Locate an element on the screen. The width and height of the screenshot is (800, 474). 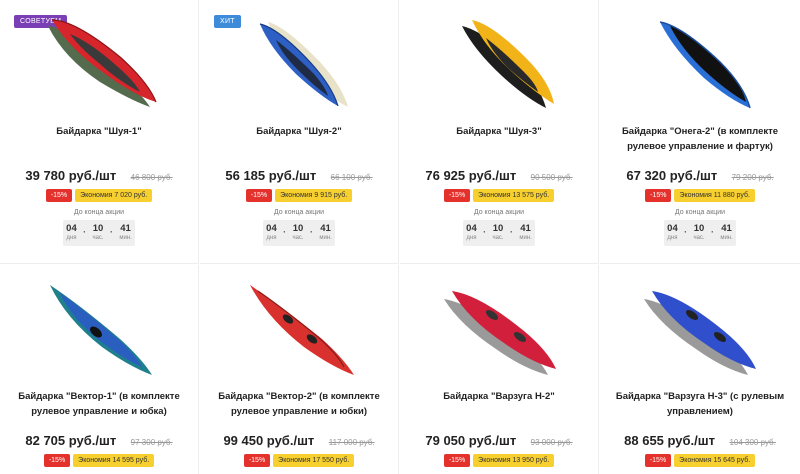
price: 82 705 руб./шт is located at coordinates (71, 440).